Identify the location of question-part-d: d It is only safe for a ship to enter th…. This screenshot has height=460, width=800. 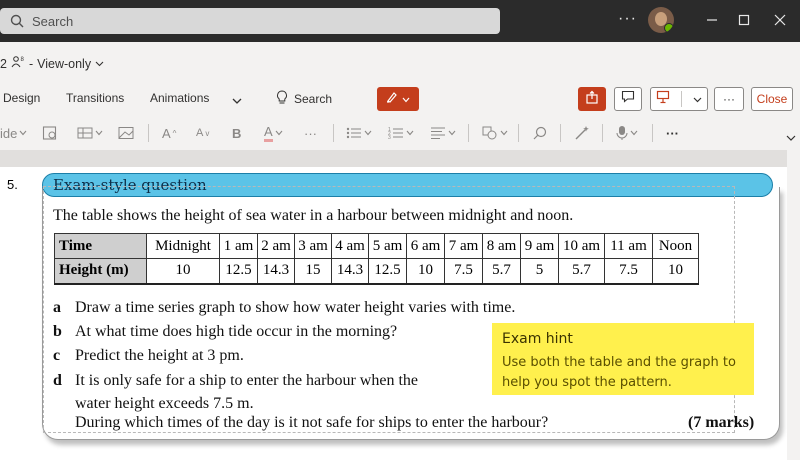
(235, 381).